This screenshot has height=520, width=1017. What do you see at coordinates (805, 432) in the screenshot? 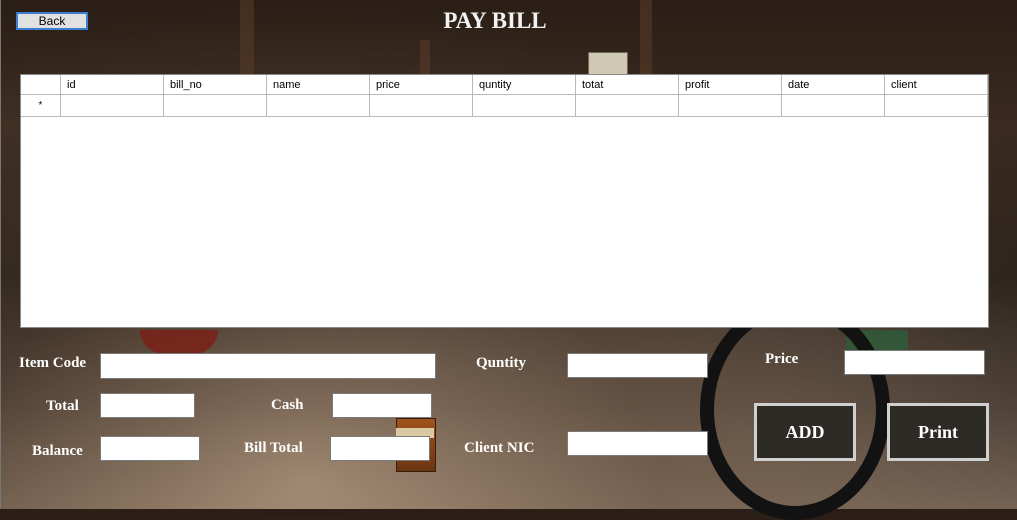
I see `add-button: ADD` at bounding box center [805, 432].